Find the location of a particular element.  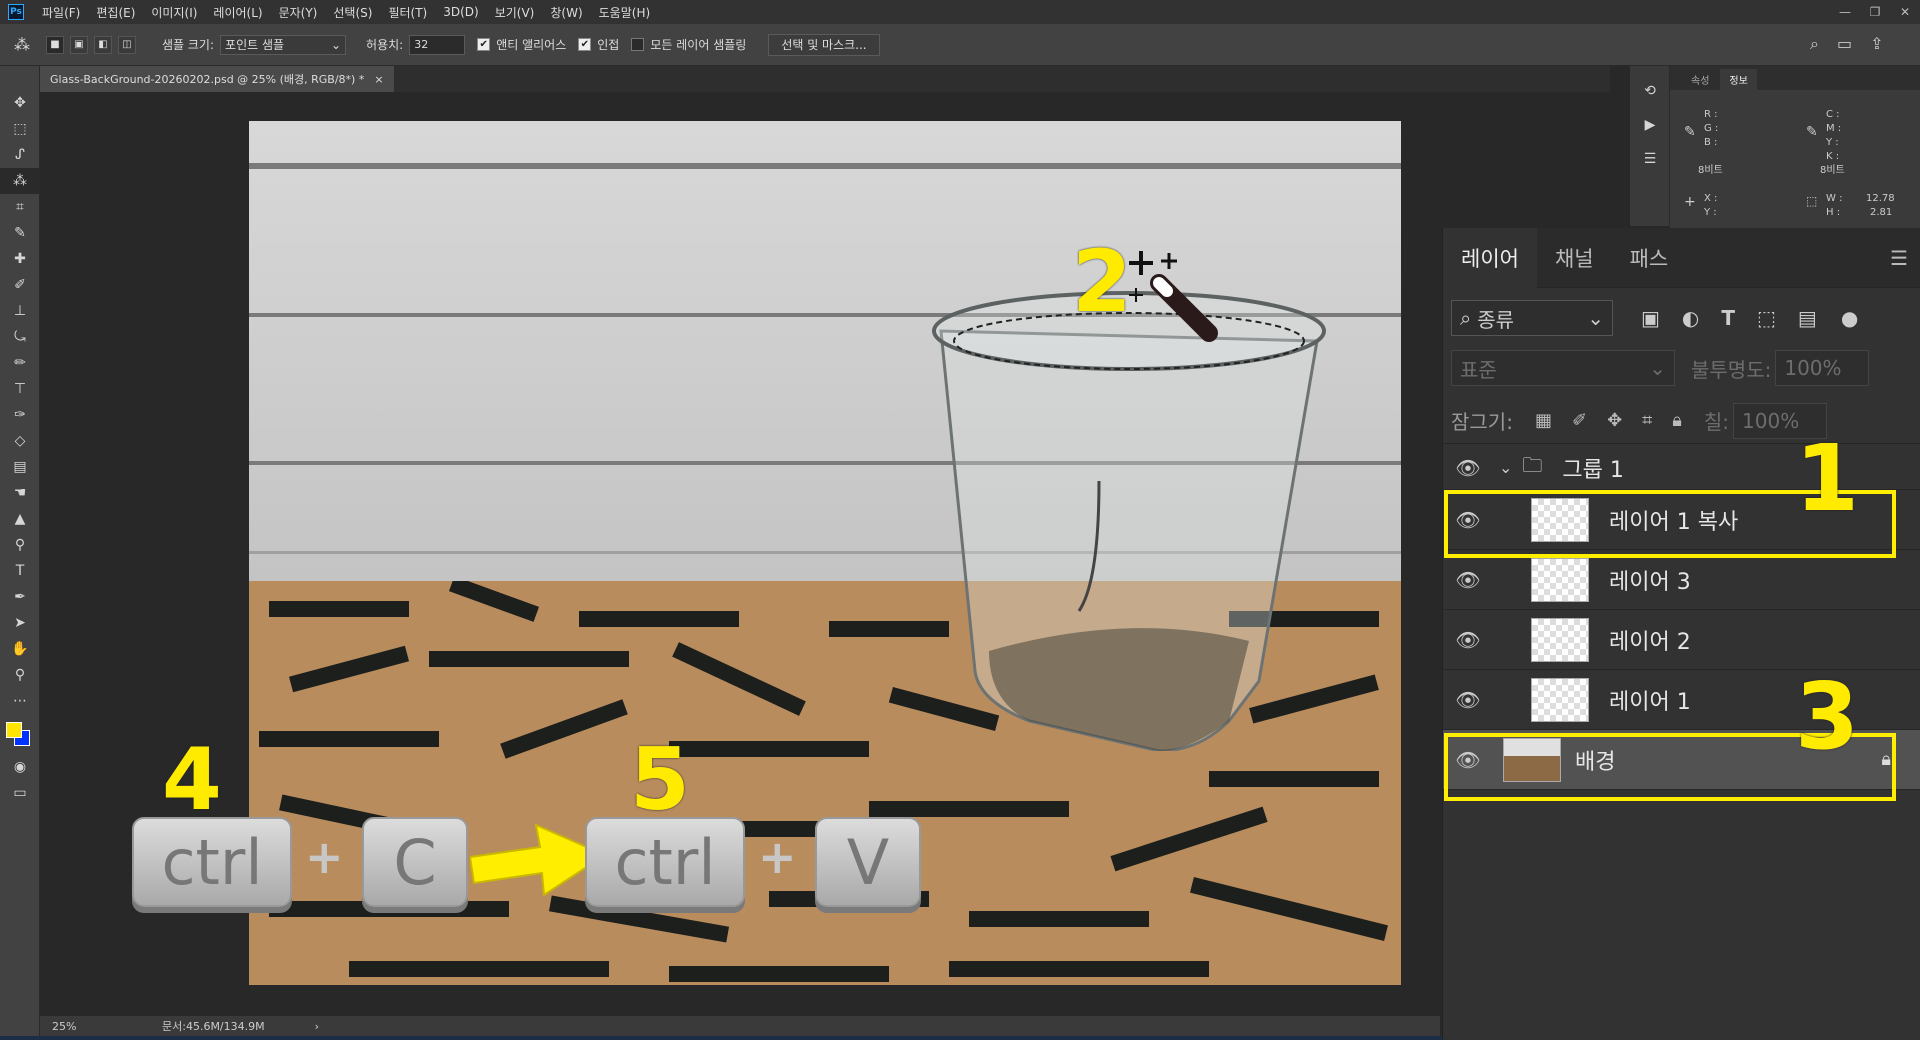

layer-row: 👁︎ 레이어 2 is located at coordinates (1681, 640).